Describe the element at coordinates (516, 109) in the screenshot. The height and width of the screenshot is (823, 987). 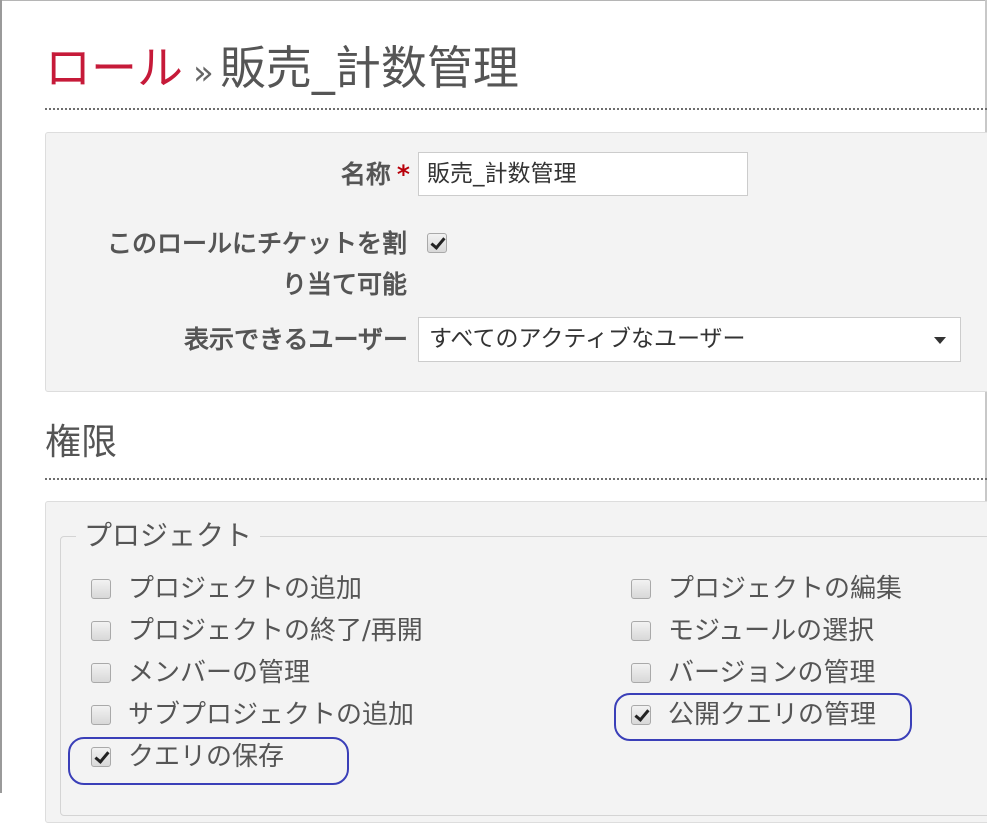
I see `title-divider` at that location.